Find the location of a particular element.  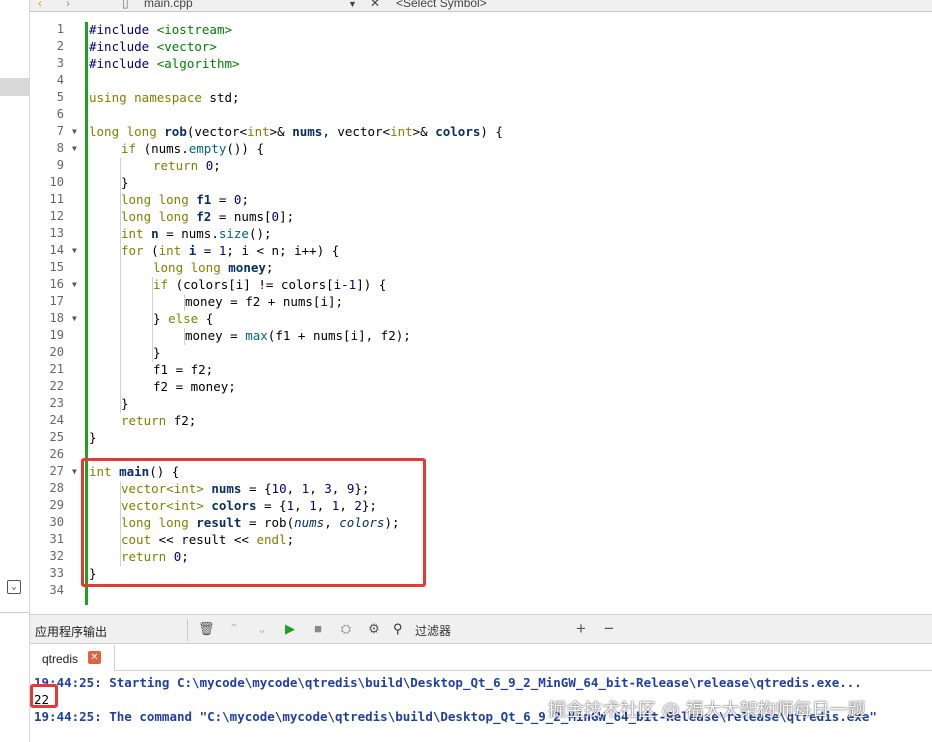

code-line: 15 long long money; is located at coordinates (161, 267).